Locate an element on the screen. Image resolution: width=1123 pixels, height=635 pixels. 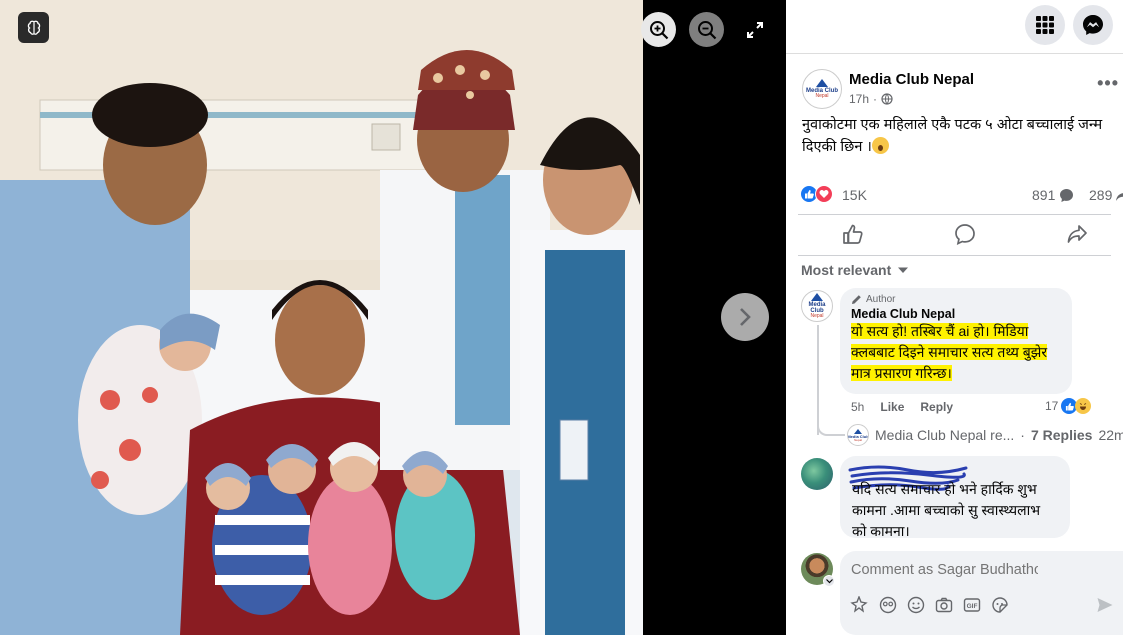
camera-icon is located at coordinates (944, 605).